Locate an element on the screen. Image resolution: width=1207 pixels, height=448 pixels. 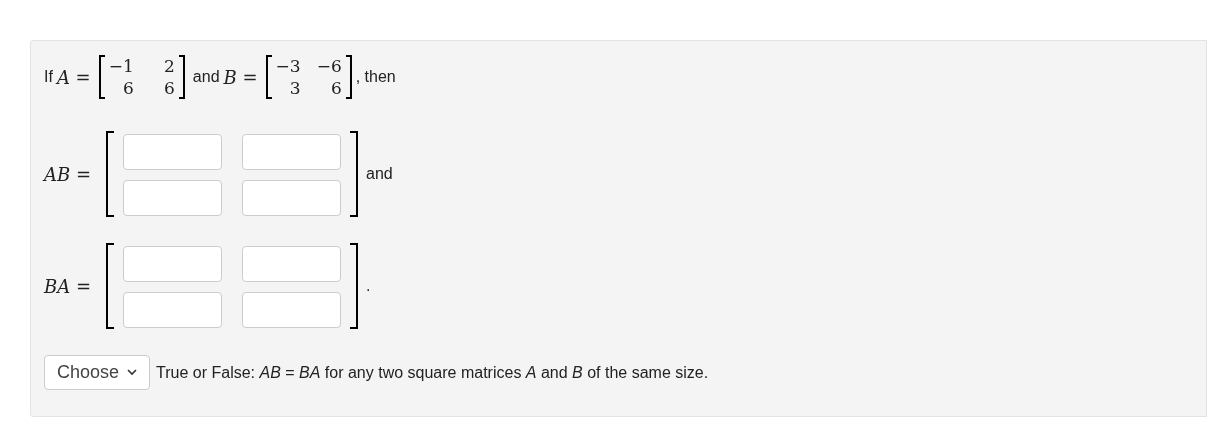
question-text: . is located at coordinates (368, 286).